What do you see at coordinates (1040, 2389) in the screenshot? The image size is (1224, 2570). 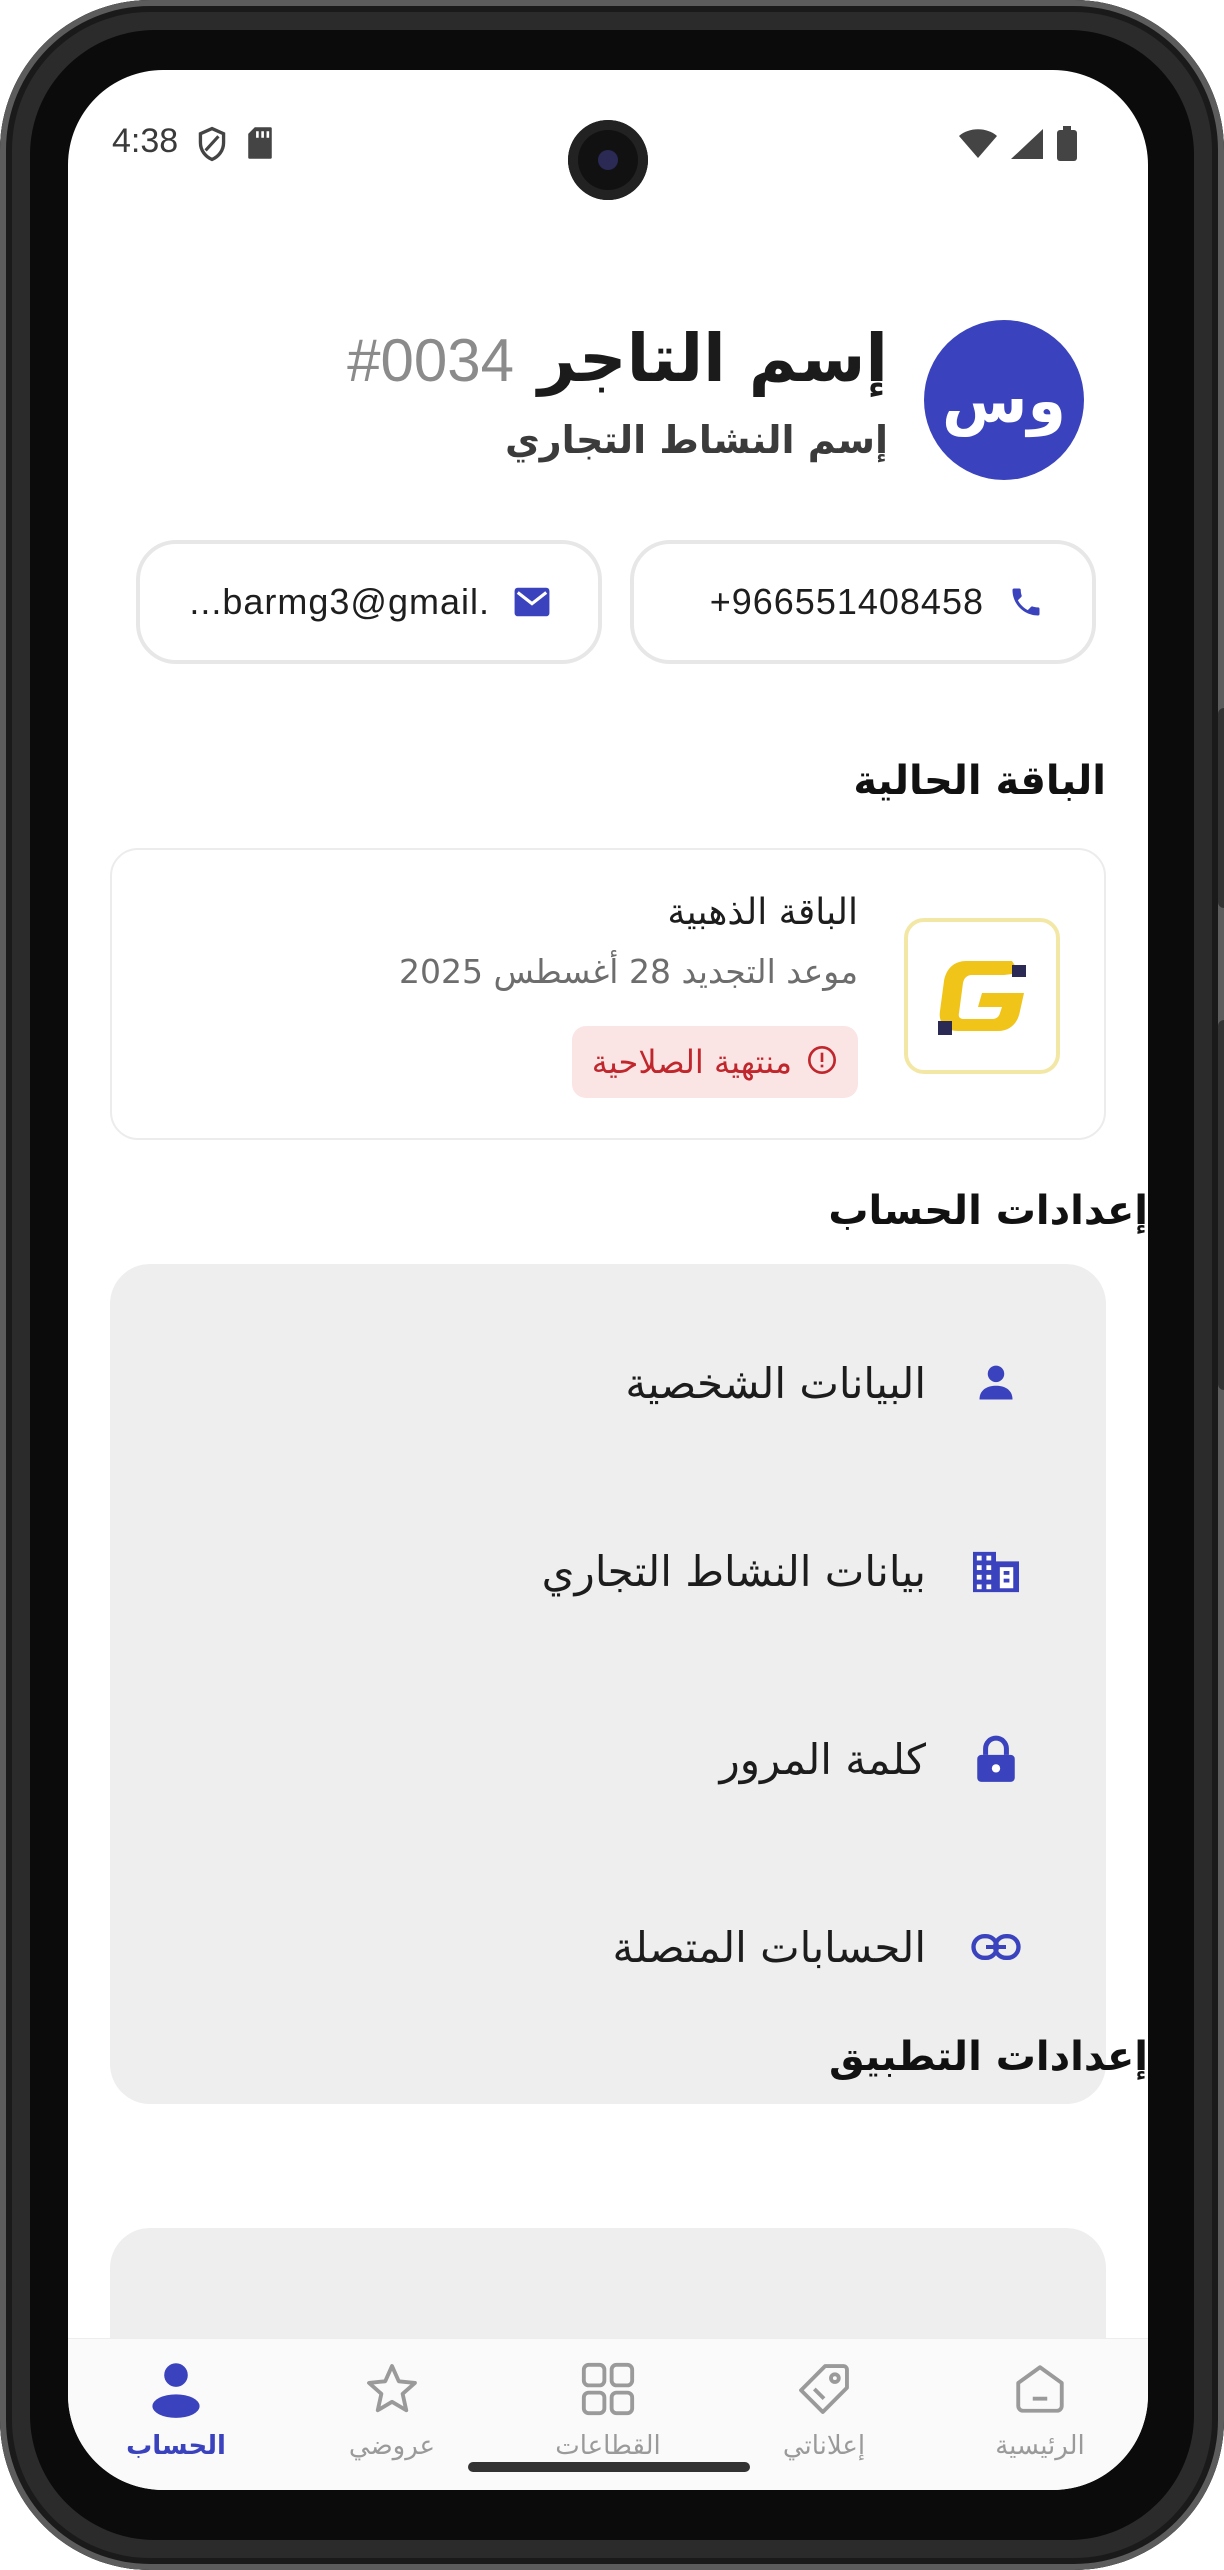 I see `home-icon` at bounding box center [1040, 2389].